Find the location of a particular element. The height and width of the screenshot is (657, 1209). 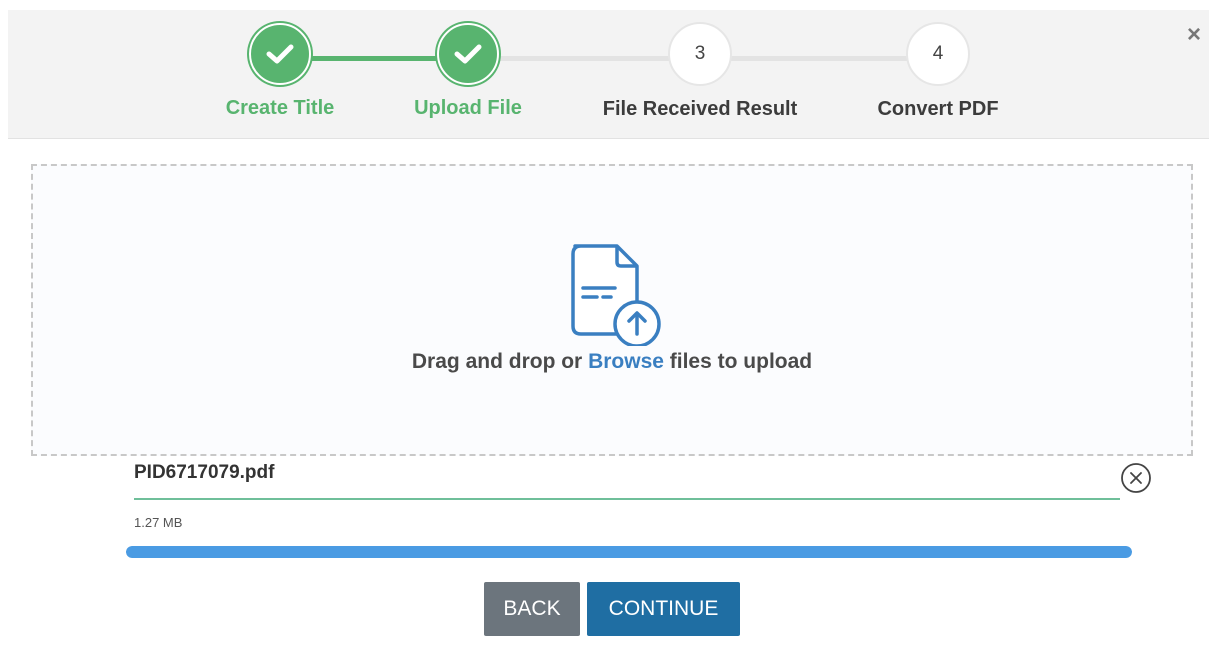

step-2-label: Upload File is located at coordinates (468, 108).